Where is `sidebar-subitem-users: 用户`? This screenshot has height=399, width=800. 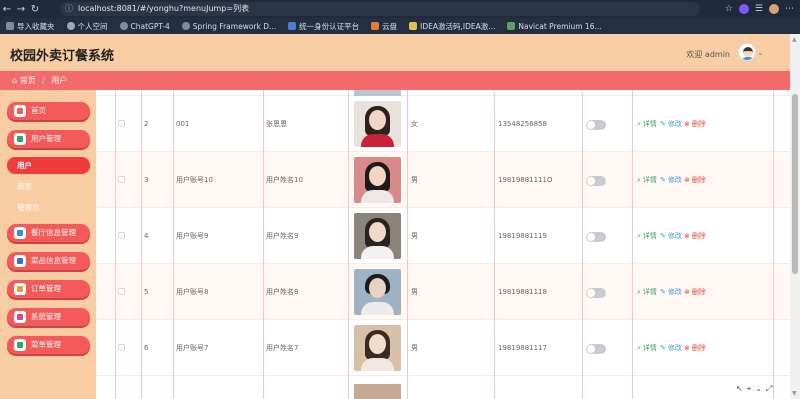 sidebar-subitem-users: 用户 is located at coordinates (48, 165).